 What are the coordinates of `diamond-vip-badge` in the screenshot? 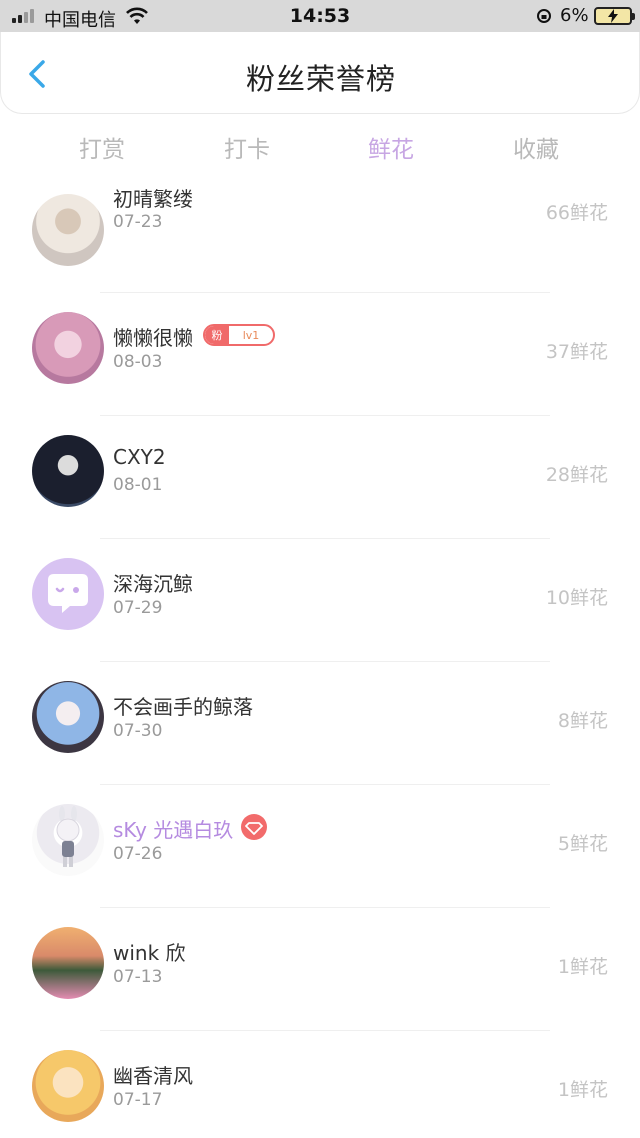 It's located at (254, 827).